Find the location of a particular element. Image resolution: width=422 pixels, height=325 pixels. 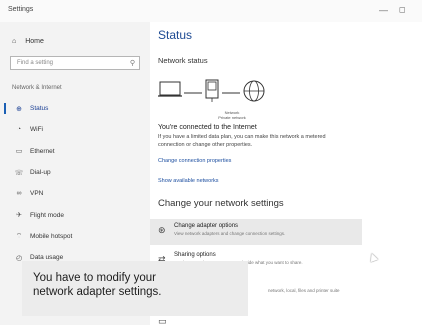

router-label: Network Private network is located at coordinates (232, 115).